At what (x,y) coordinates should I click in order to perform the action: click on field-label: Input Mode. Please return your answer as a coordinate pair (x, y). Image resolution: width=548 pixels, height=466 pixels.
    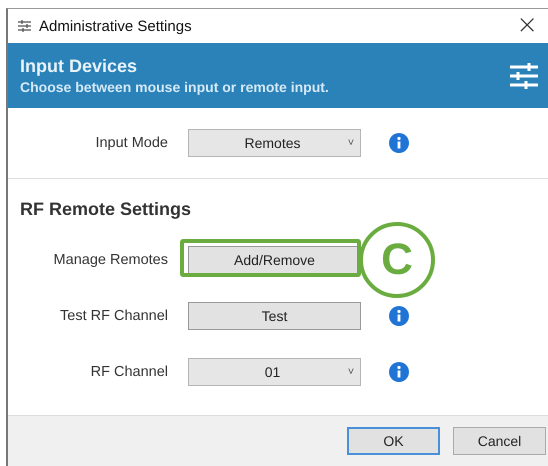
    Looking at the image, I should click on (131, 143).